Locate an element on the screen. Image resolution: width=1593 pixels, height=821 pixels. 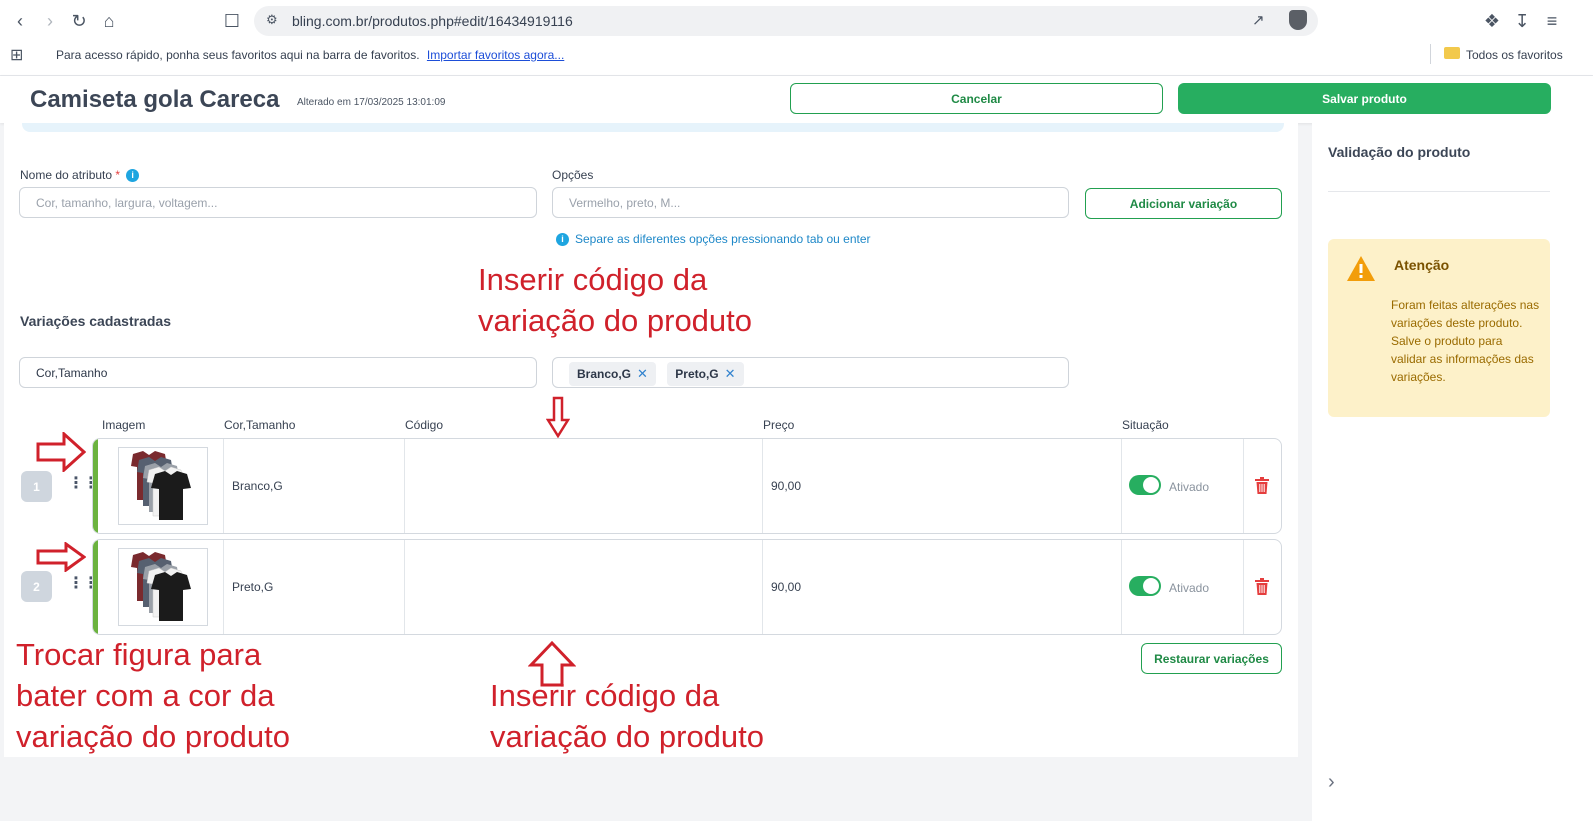
section-title: Variações cadastradas is located at coordinates (95, 321).